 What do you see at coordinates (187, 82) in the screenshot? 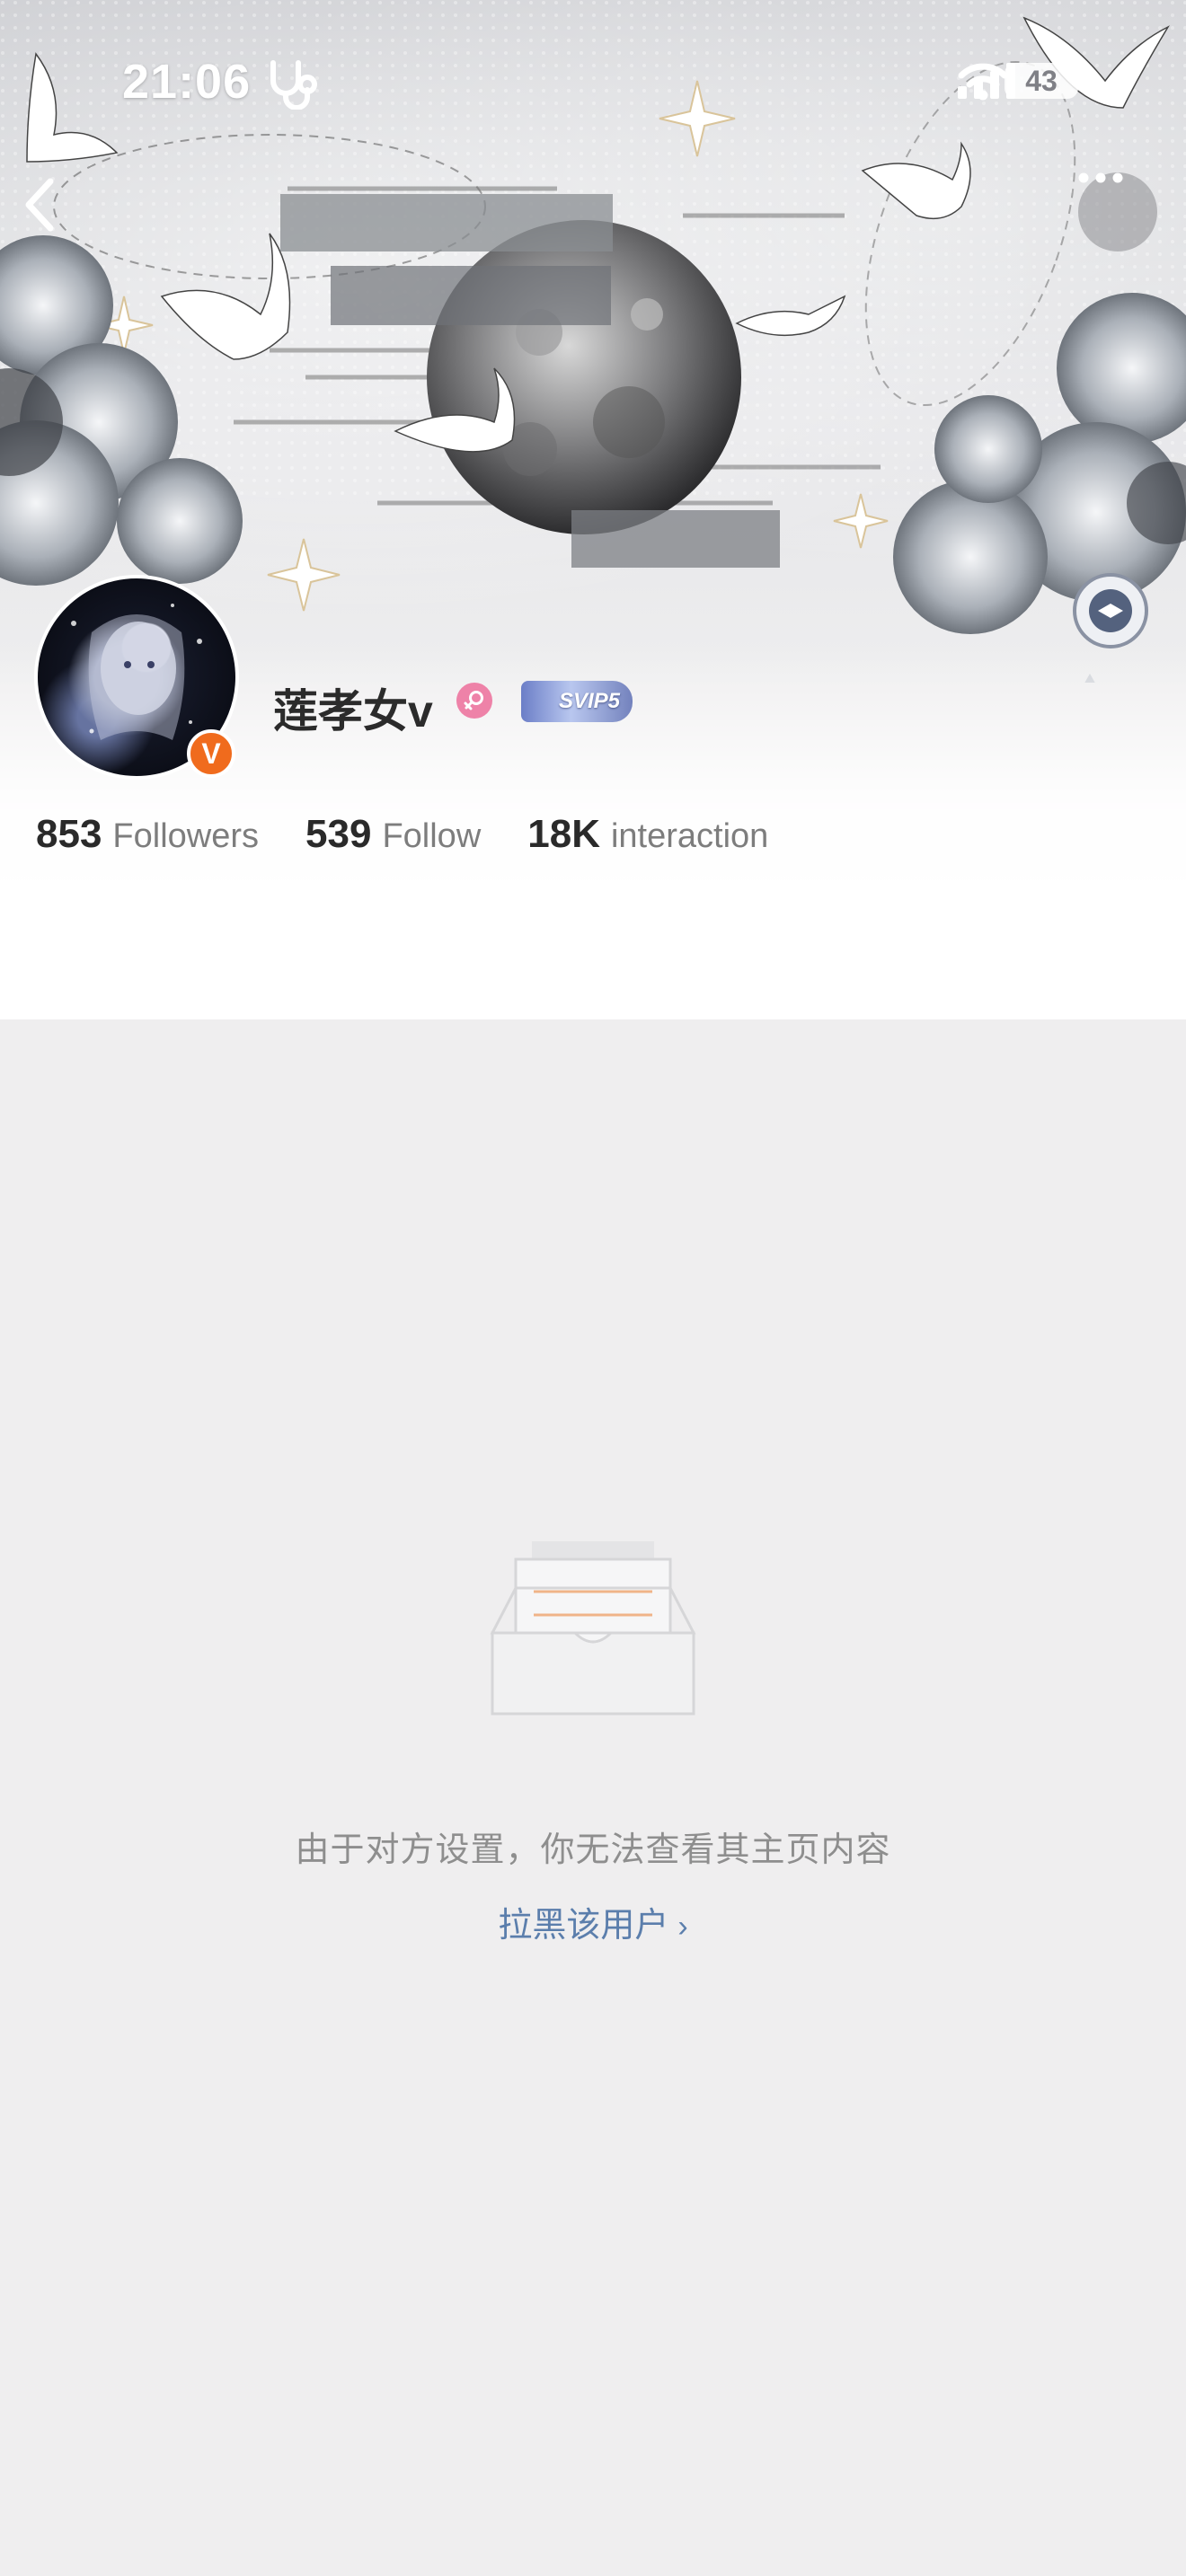
I see `status-time: 21:06` at bounding box center [187, 82].